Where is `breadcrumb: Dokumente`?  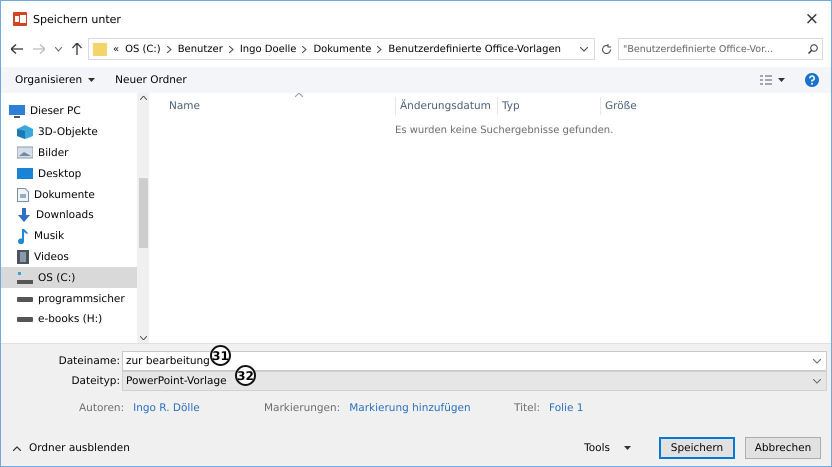 breadcrumb: Dokumente is located at coordinates (342, 49).